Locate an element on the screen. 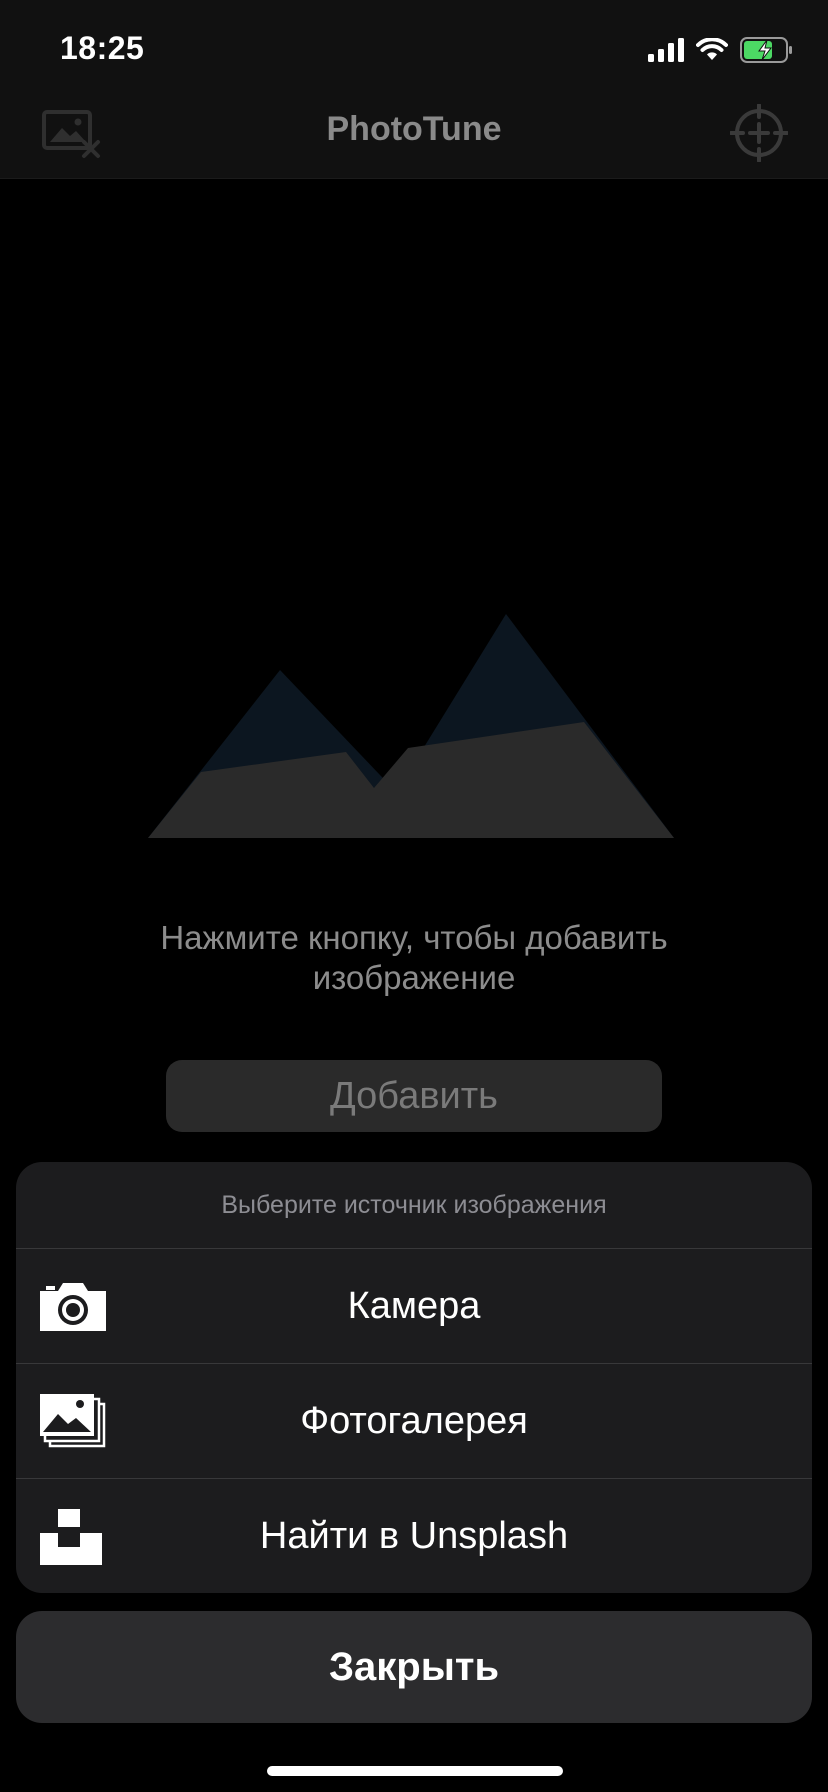 The image size is (828, 1792). cellular-signal-icon is located at coordinates (666, 50).